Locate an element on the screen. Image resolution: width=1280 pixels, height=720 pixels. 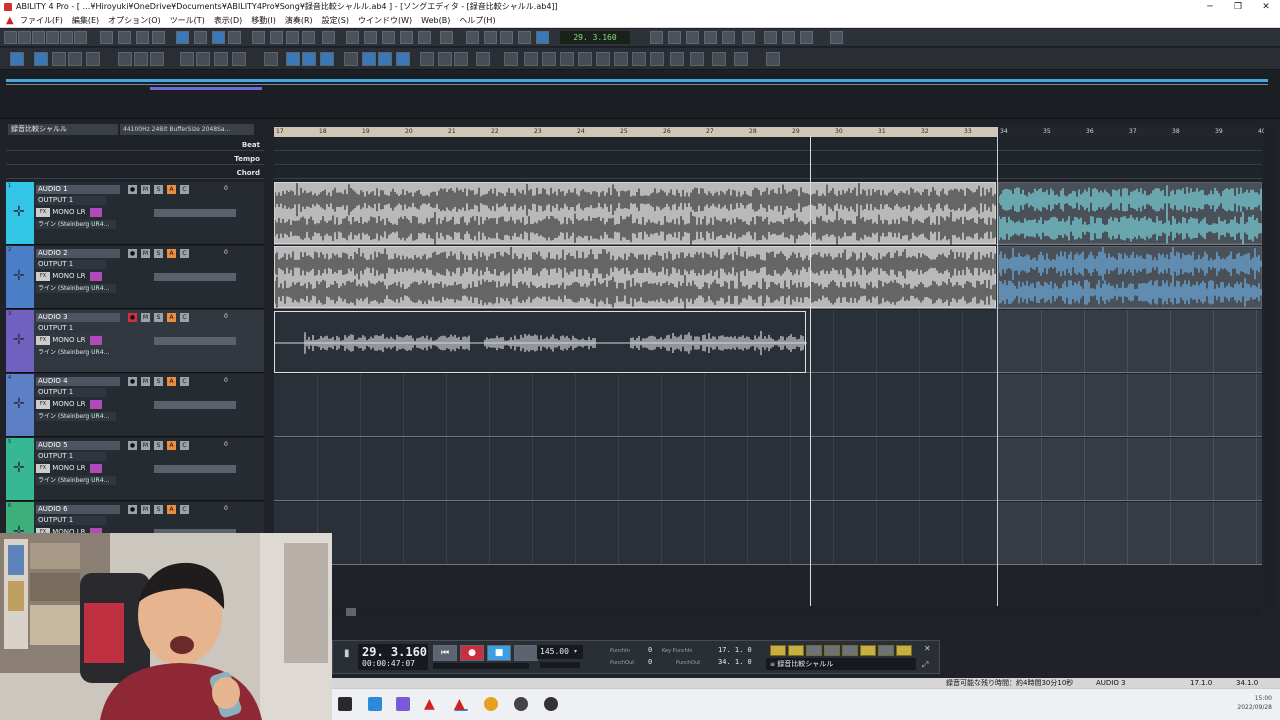
menu-item-3: ツール(T) is located at coordinates (187, 21).